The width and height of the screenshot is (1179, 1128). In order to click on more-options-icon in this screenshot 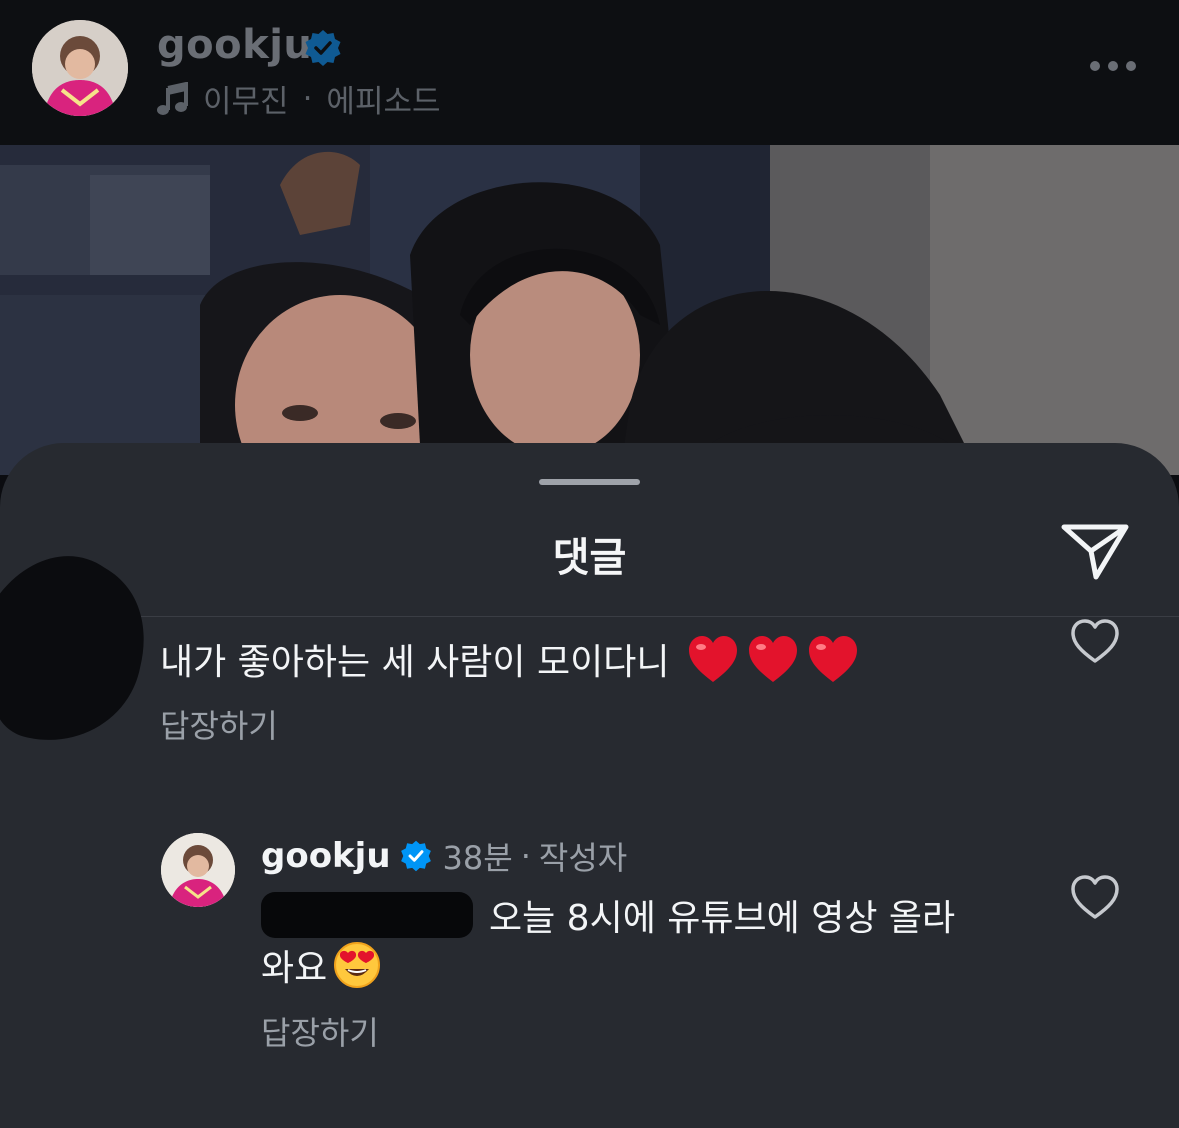, I will do `click(1113, 66)`.